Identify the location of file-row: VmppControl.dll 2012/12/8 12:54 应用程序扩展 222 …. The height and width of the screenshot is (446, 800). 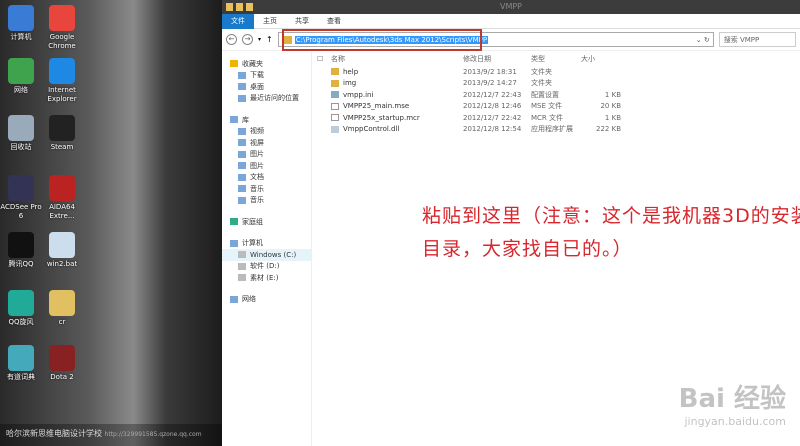
(558, 130).